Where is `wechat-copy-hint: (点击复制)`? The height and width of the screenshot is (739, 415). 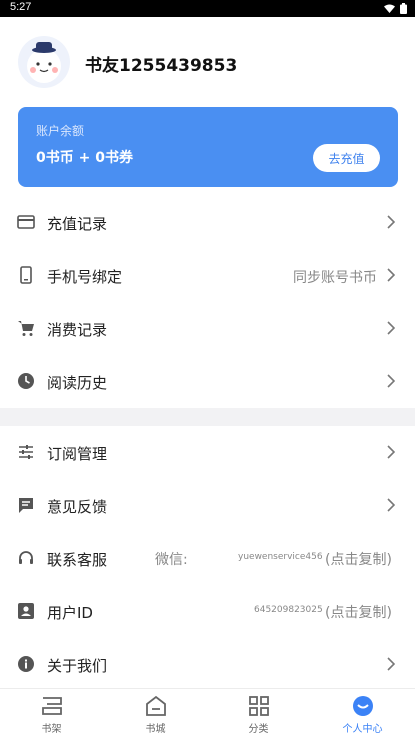 wechat-copy-hint: (点击复制) is located at coordinates (358, 559).